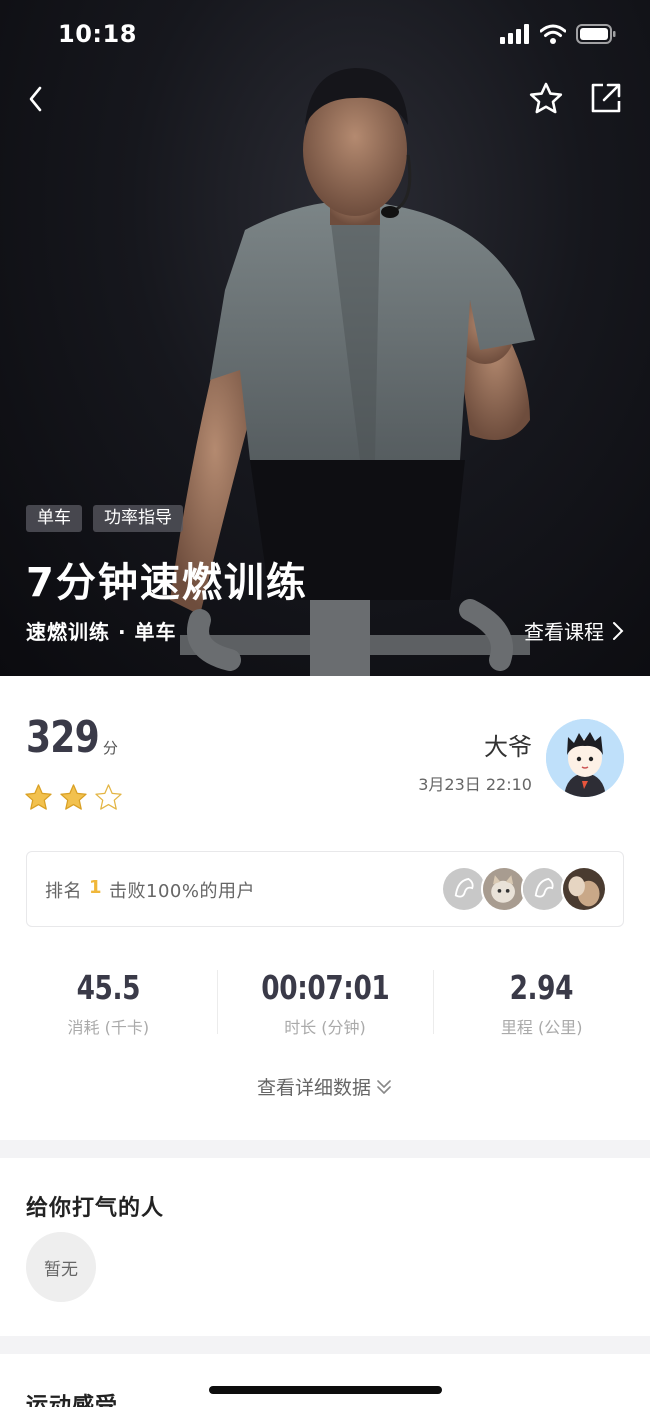 Image resolution: width=650 pixels, height=1407 pixels. What do you see at coordinates (596, 34) in the screenshot?
I see `battery-icon` at bounding box center [596, 34].